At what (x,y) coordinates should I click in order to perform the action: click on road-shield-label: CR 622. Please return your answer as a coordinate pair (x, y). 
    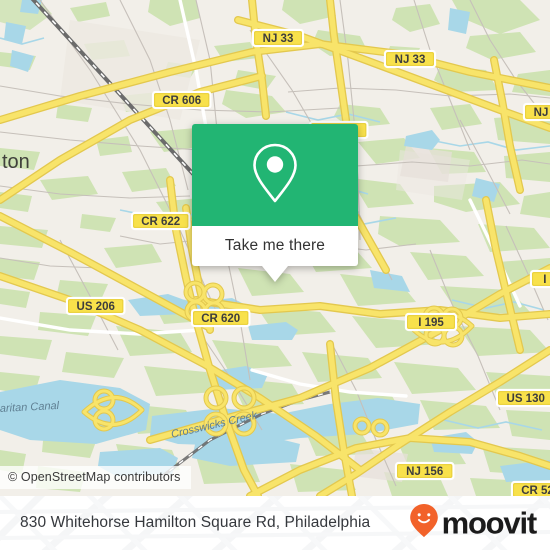
    Looking at the image, I should click on (160, 222).